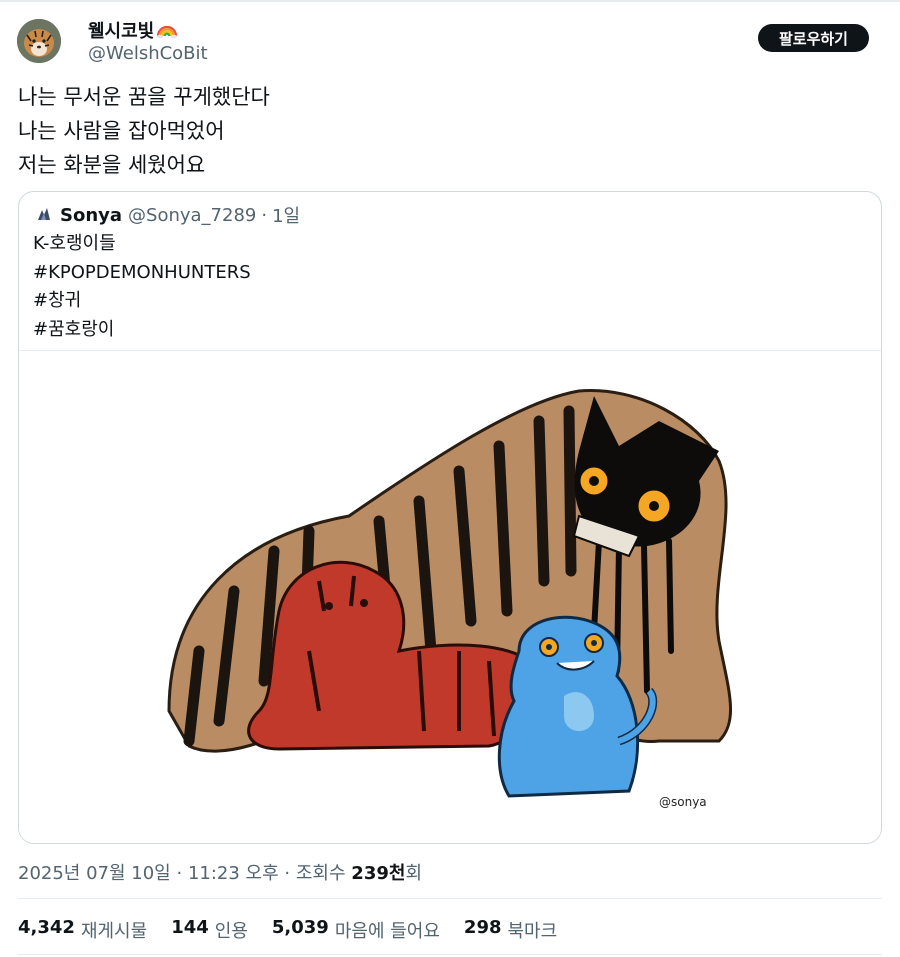 The image size is (900, 957). I want to click on quote-line: #꿈호랑이, so click(142, 330).